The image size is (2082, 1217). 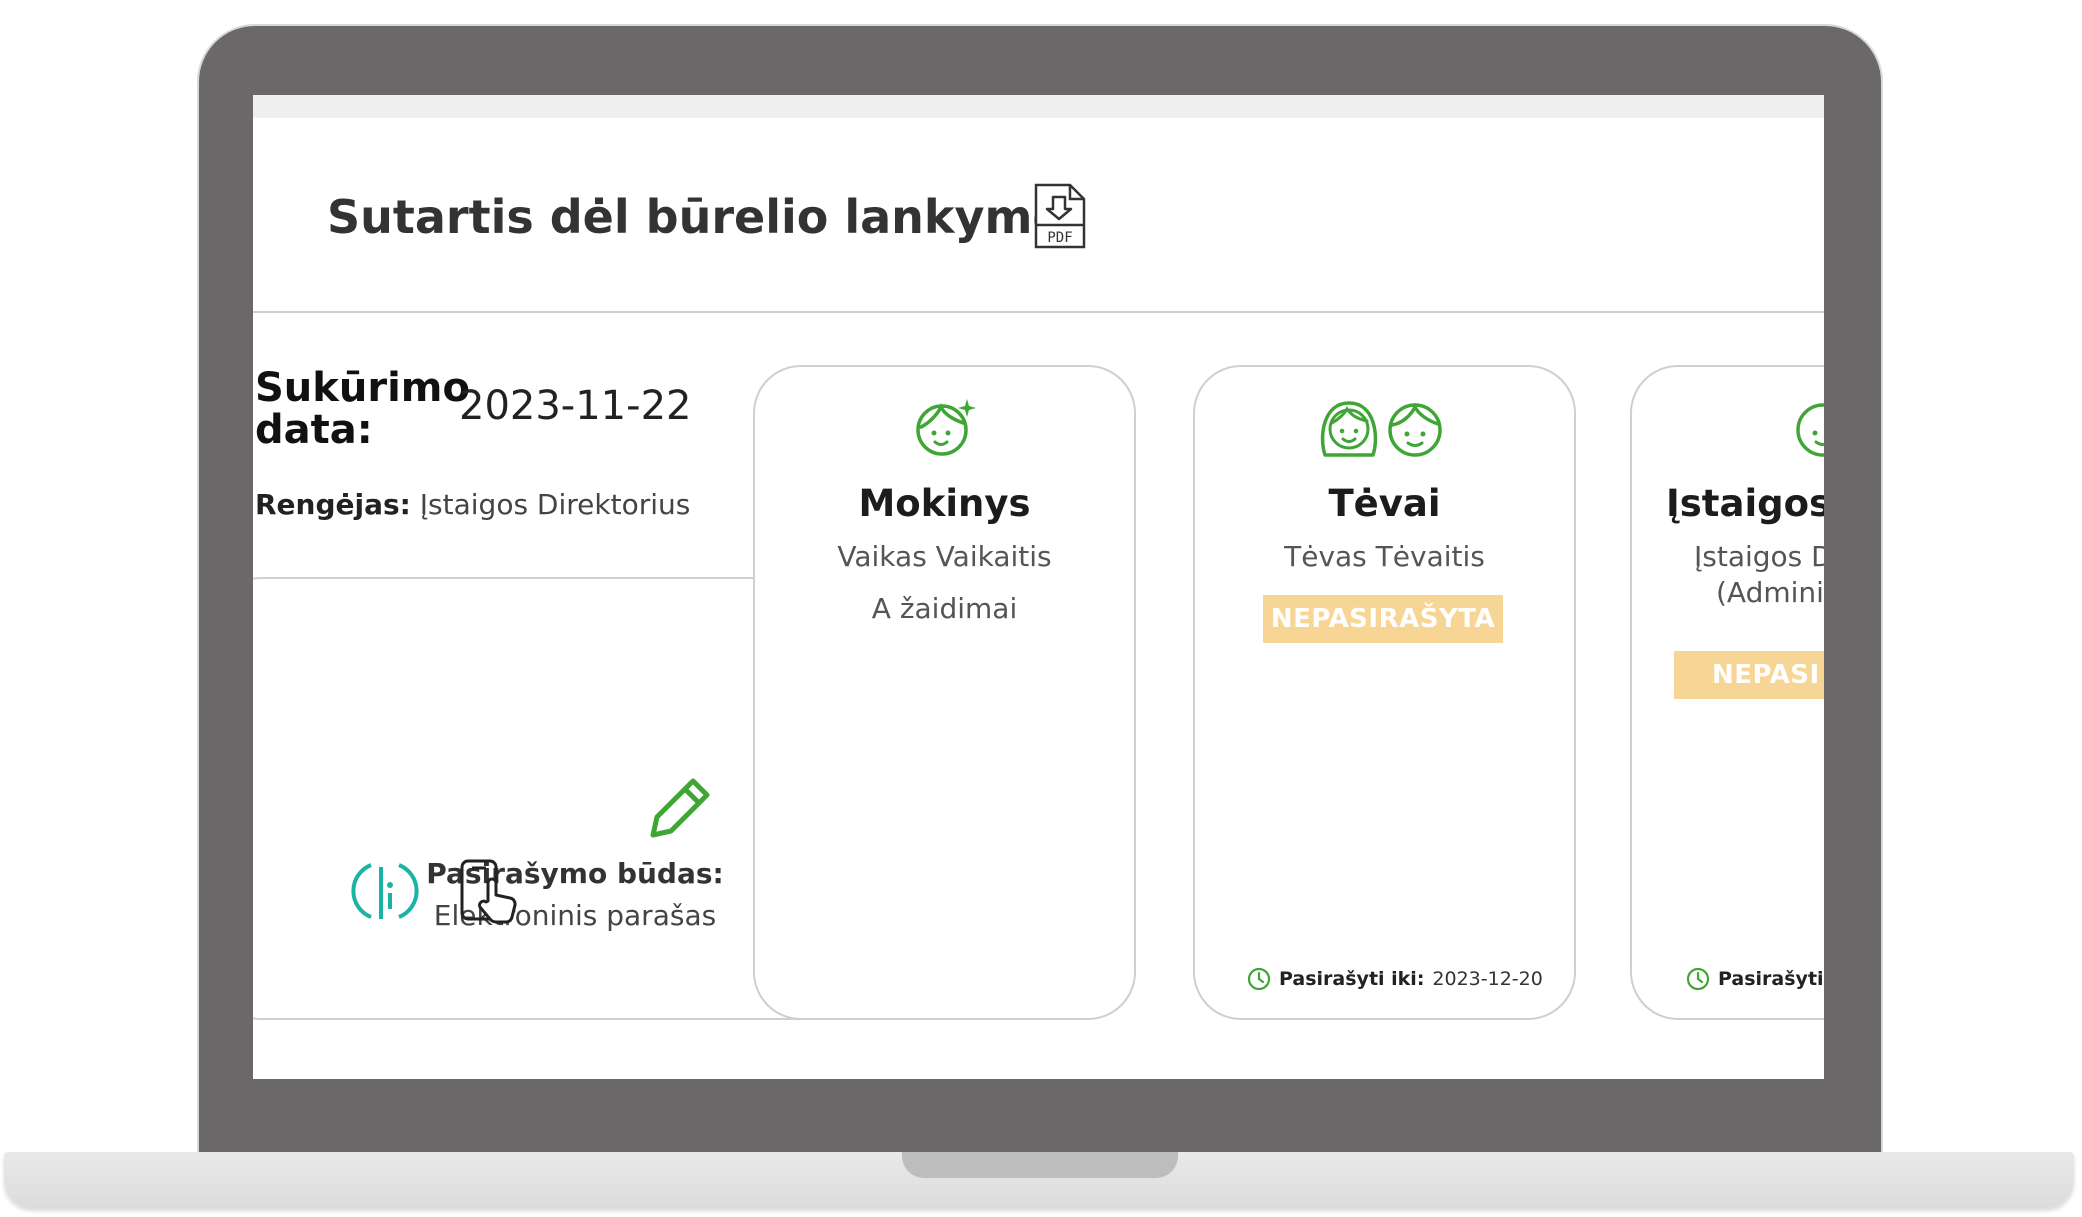 I want to click on created-label: Sukūrimo data:, so click(x=362, y=409).